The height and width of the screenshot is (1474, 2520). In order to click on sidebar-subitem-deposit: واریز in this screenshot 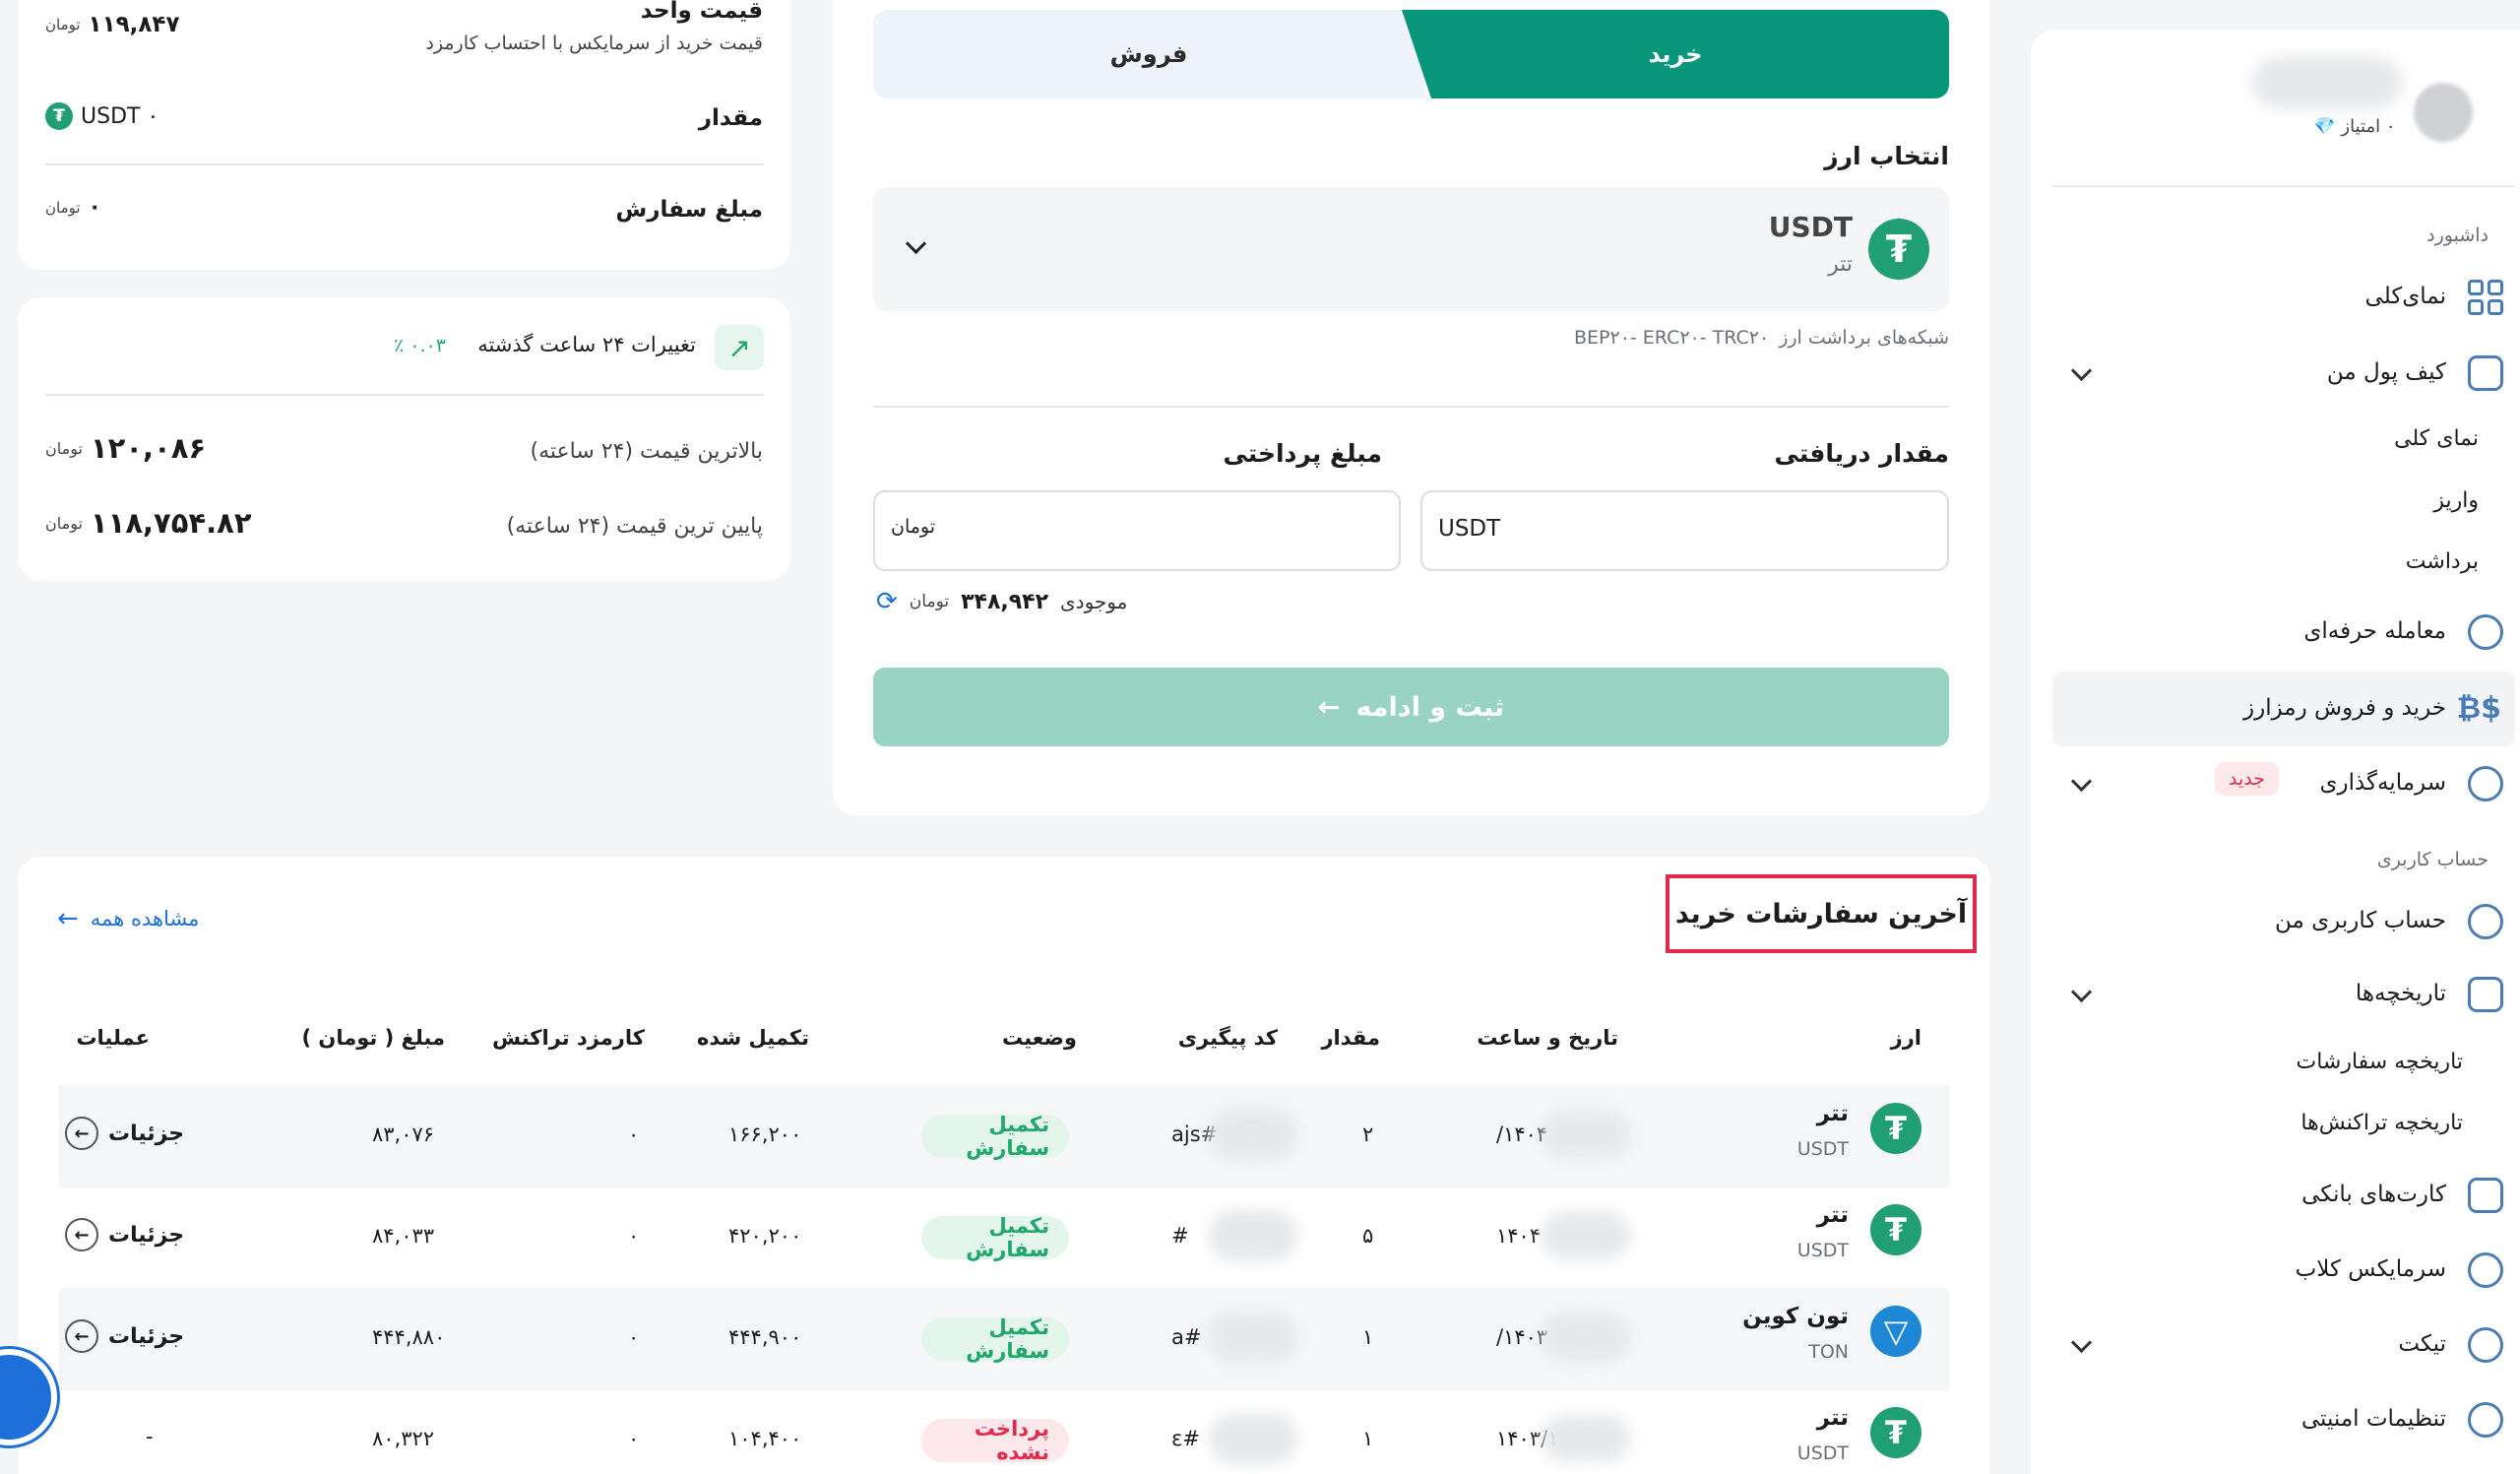, I will do `click(2456, 501)`.